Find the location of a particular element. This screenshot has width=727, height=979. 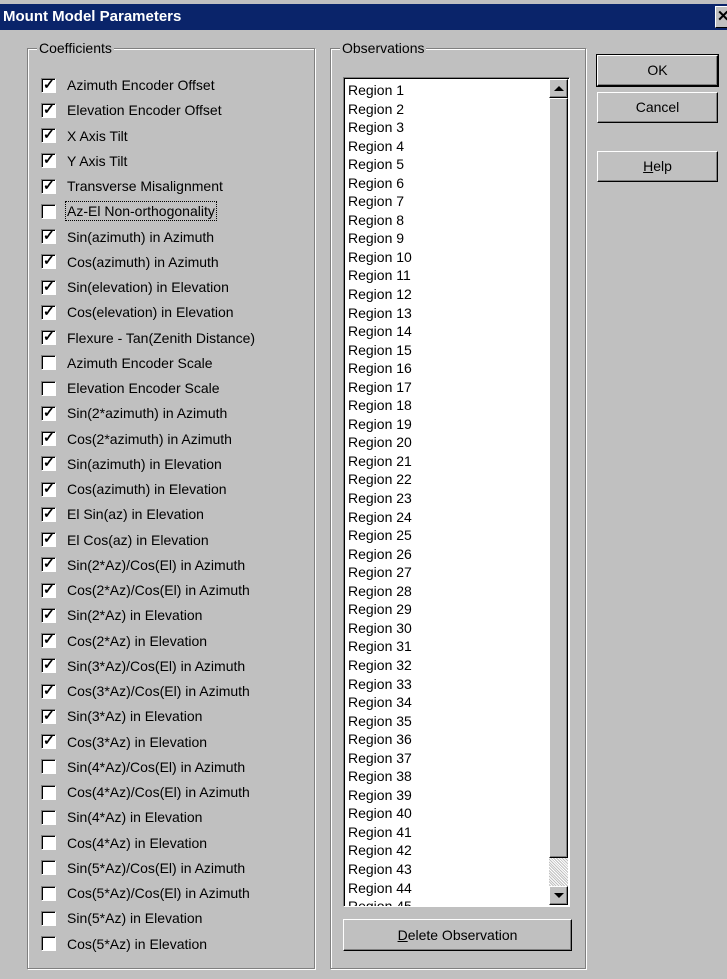

list-item: Region 17 is located at coordinates (447, 387).